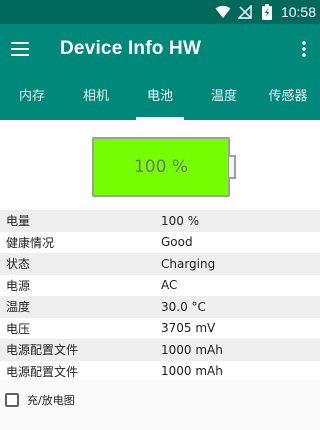 The height and width of the screenshot is (430, 320). I want to click on more-vert-icon, so click(304, 49).